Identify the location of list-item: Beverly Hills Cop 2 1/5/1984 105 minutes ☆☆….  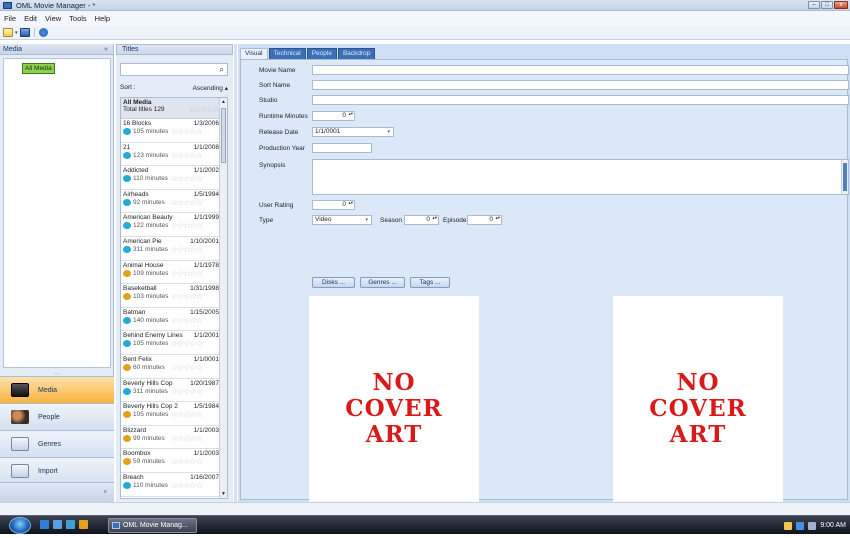
(171, 414).